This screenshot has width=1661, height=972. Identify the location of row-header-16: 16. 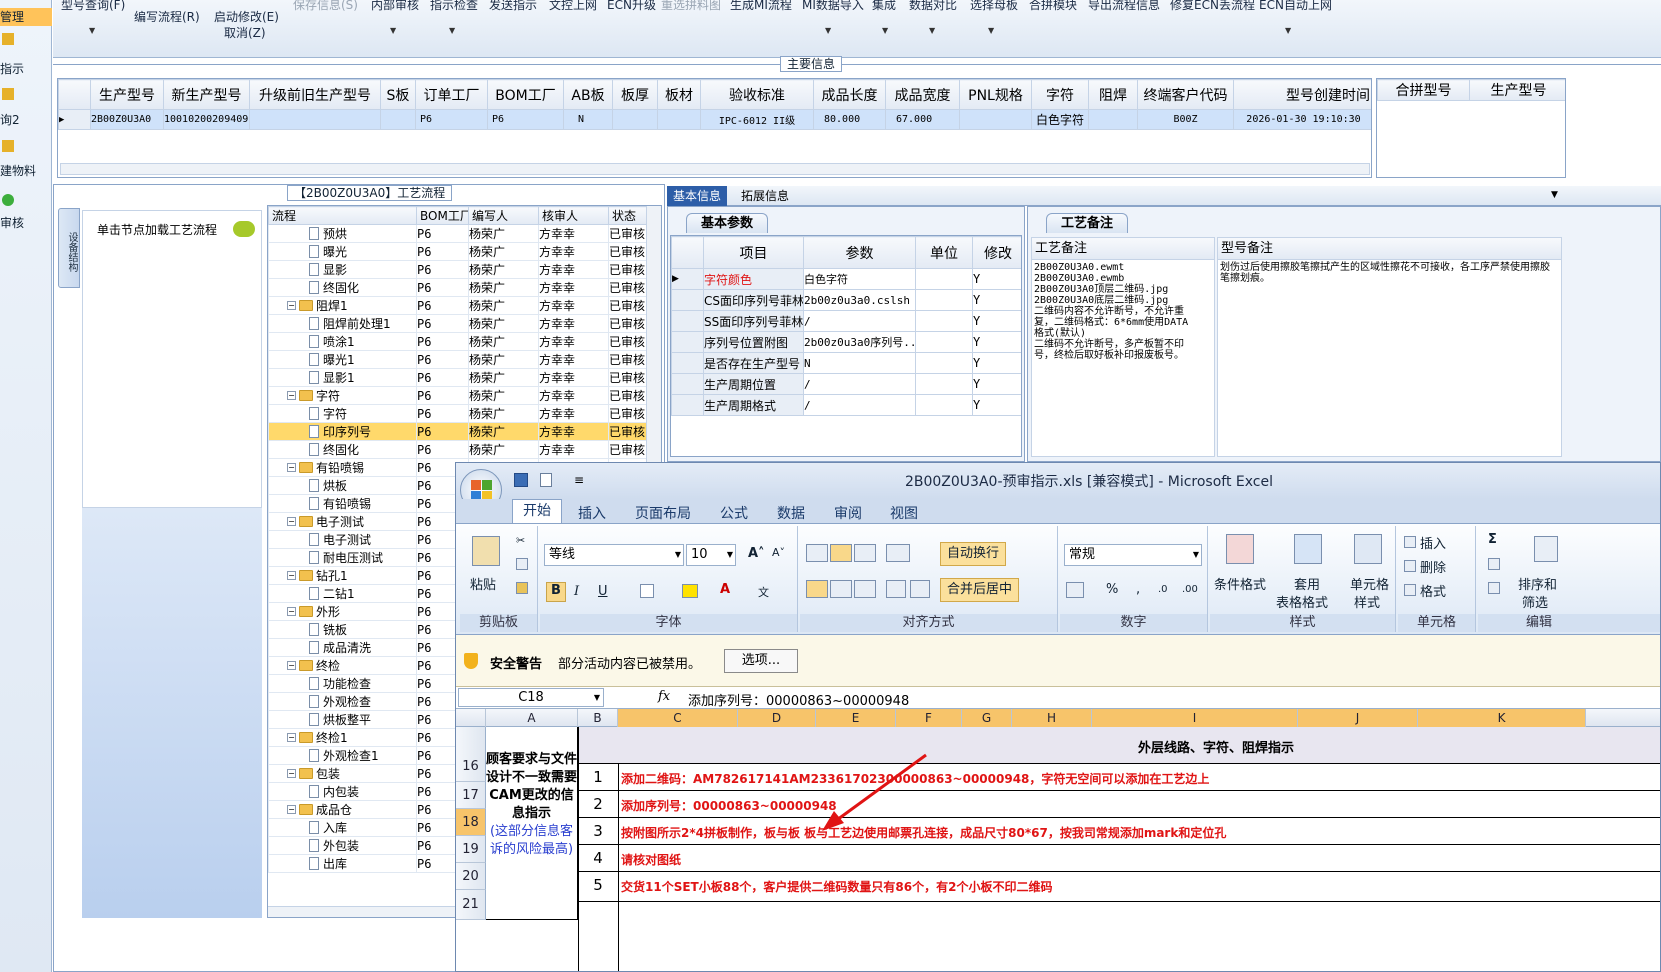
(471, 754).